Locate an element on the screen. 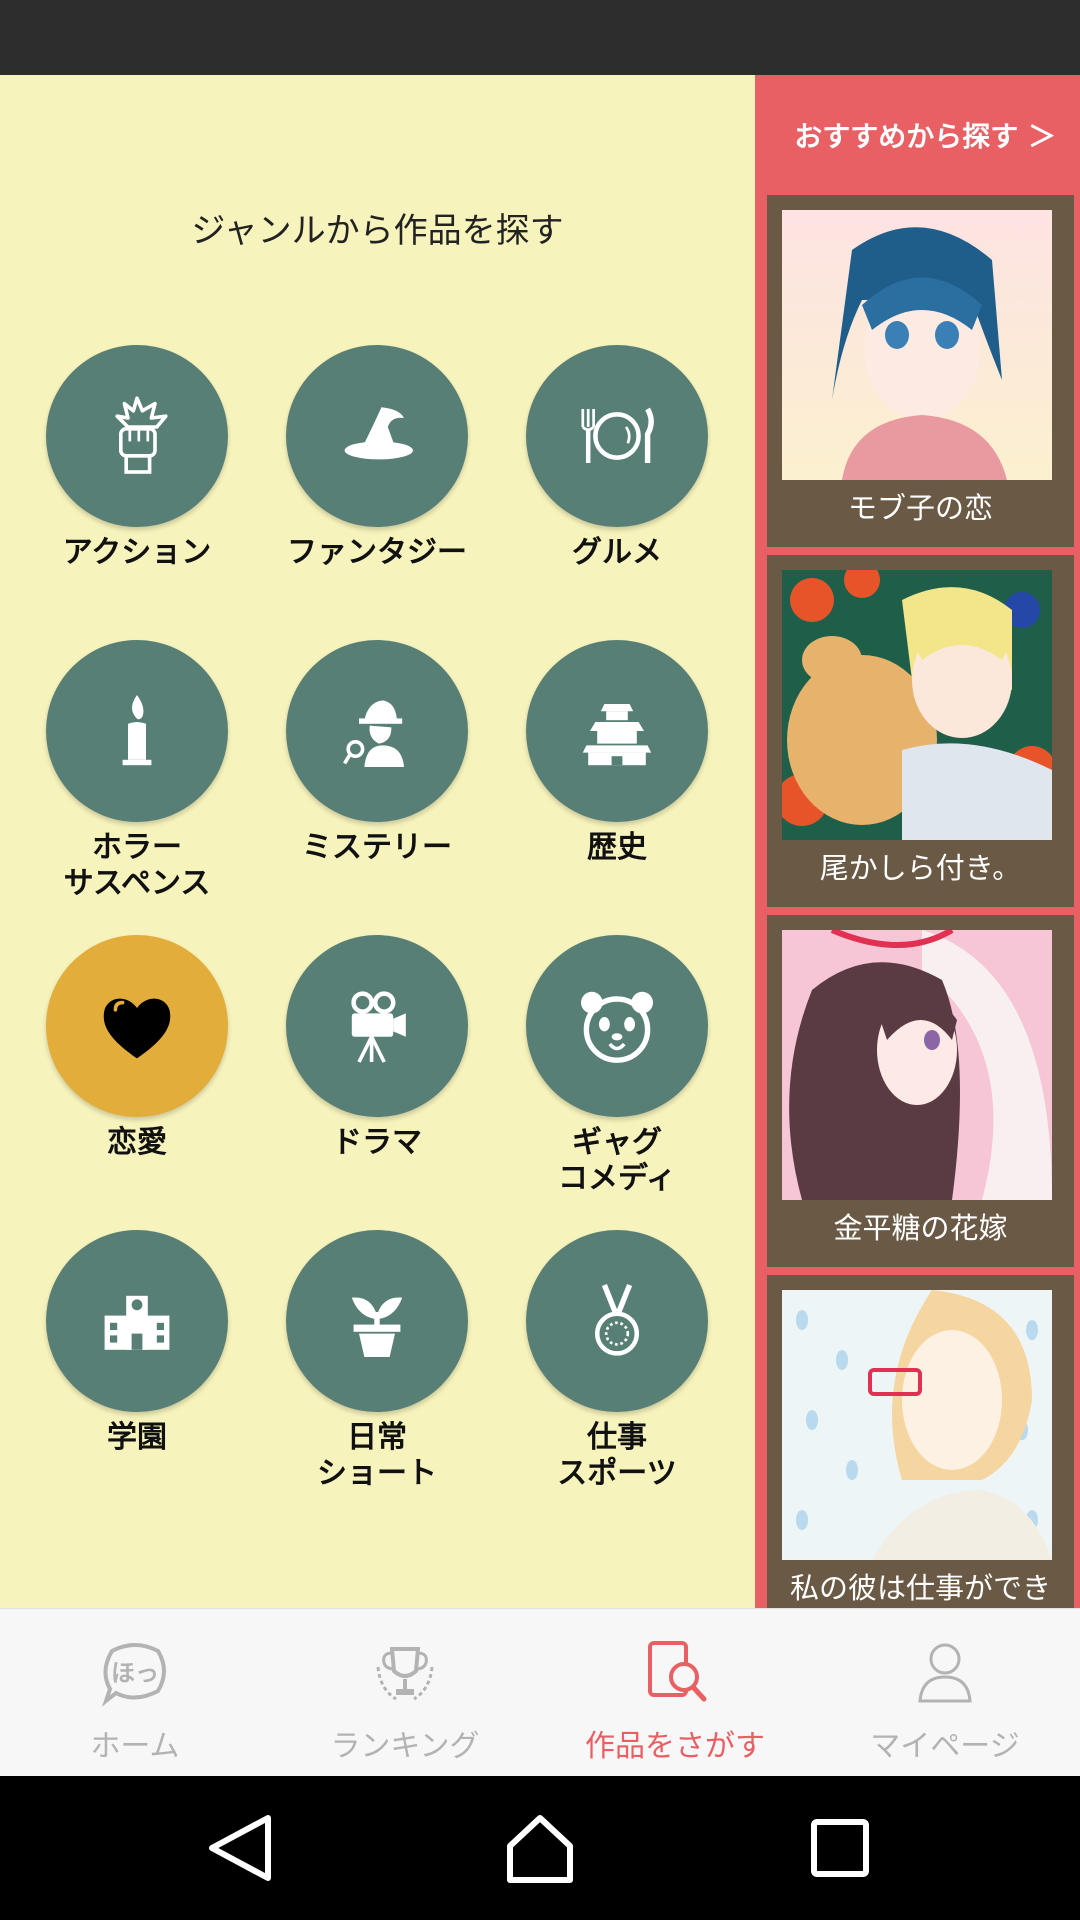  genre-drama: ドラマ is located at coordinates (377, 1048).